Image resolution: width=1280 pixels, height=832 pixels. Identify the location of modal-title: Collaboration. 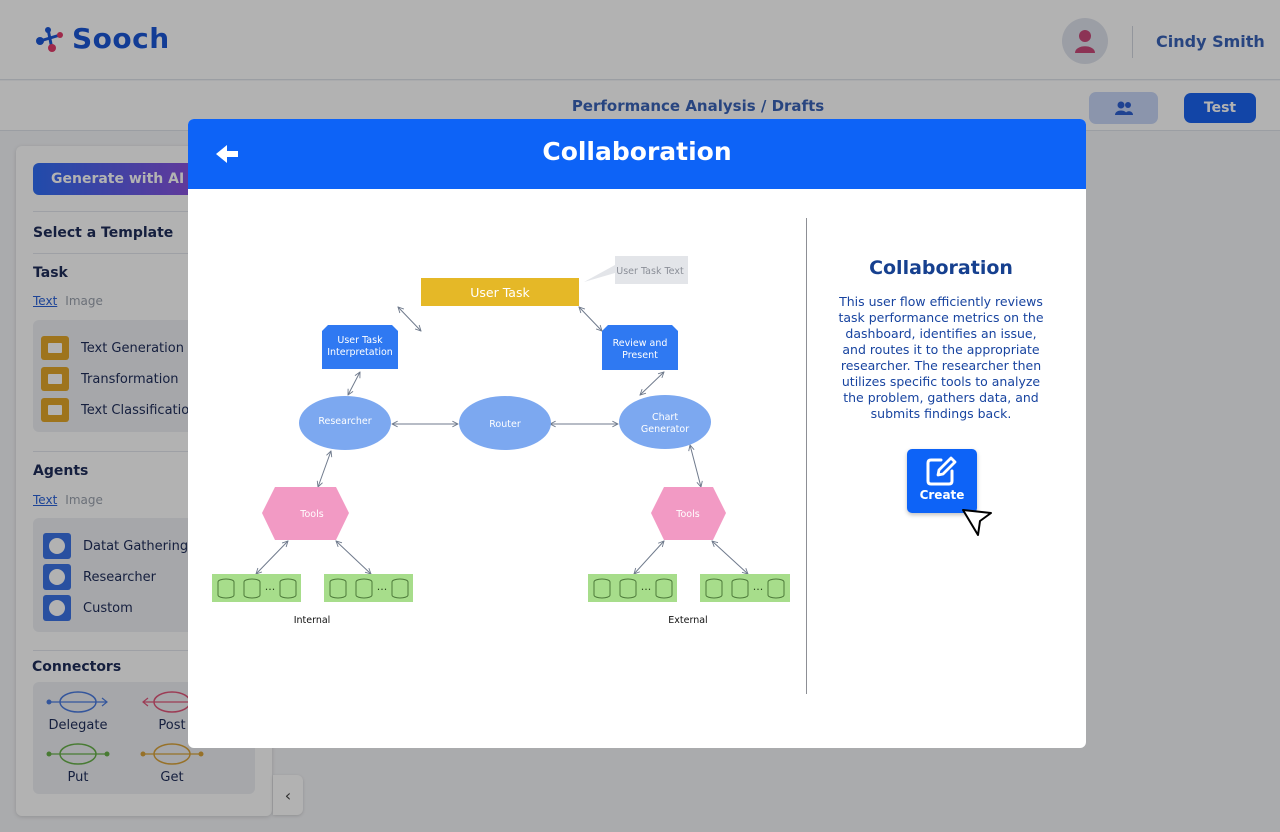
(637, 151).